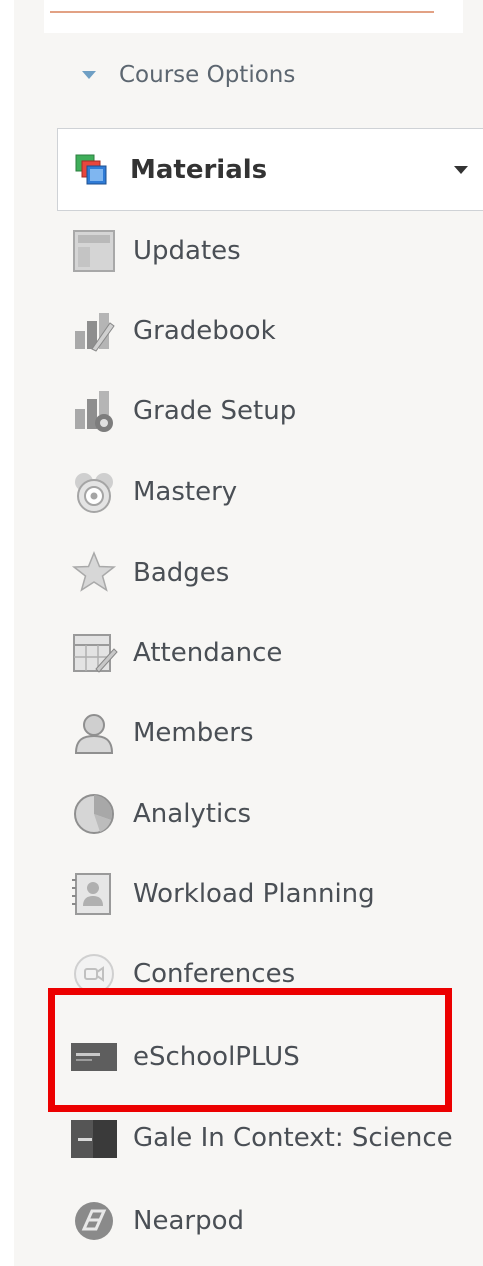 The height and width of the screenshot is (1266, 483). I want to click on workload-planning-icon, so click(91, 894).